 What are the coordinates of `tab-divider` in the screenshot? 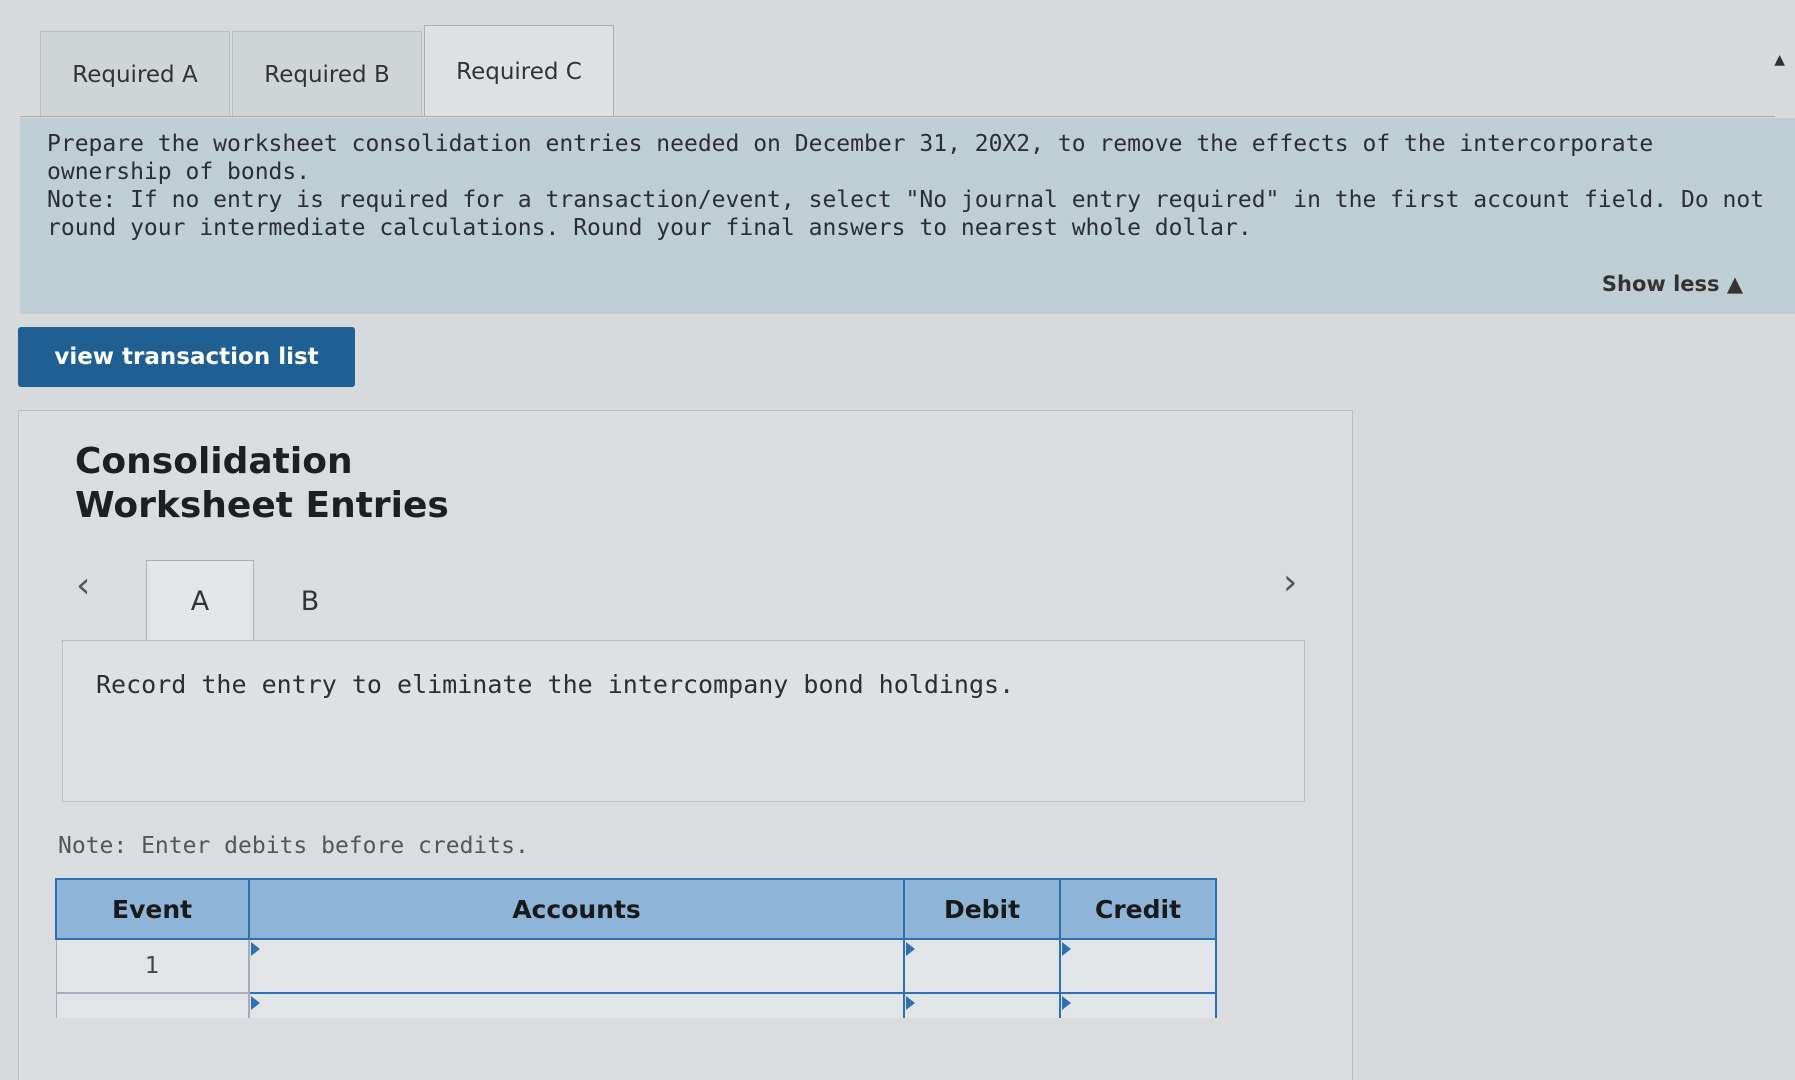 It's located at (897, 116).